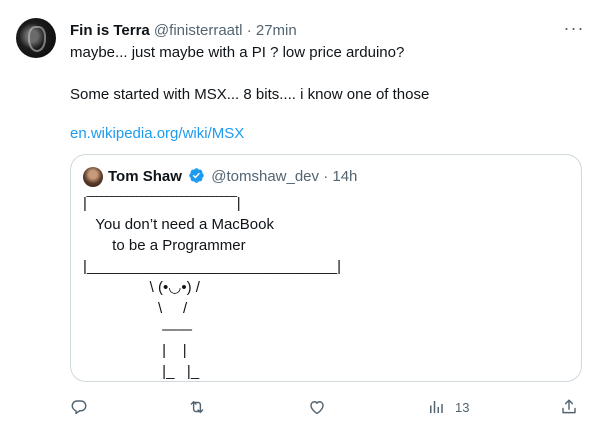  I want to click on views-button: 13, so click(448, 407).